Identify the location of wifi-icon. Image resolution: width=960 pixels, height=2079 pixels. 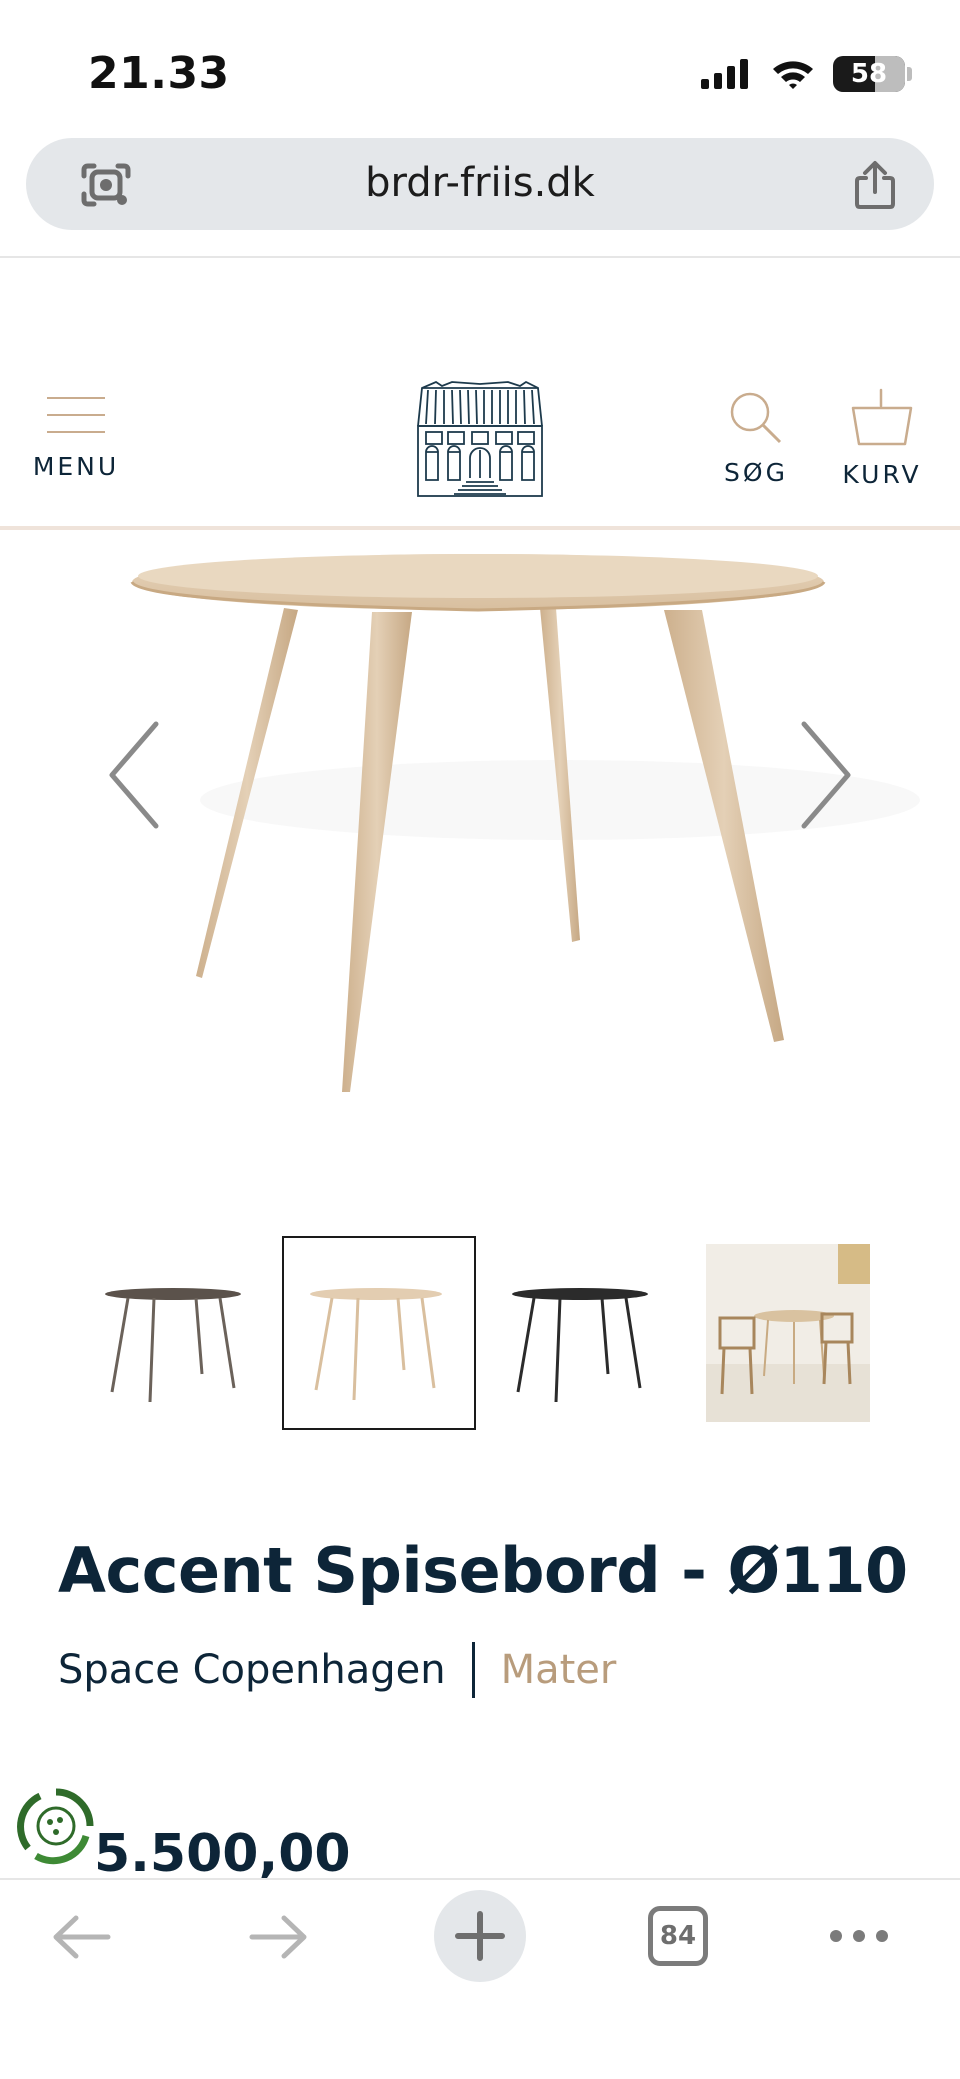
(793, 75).